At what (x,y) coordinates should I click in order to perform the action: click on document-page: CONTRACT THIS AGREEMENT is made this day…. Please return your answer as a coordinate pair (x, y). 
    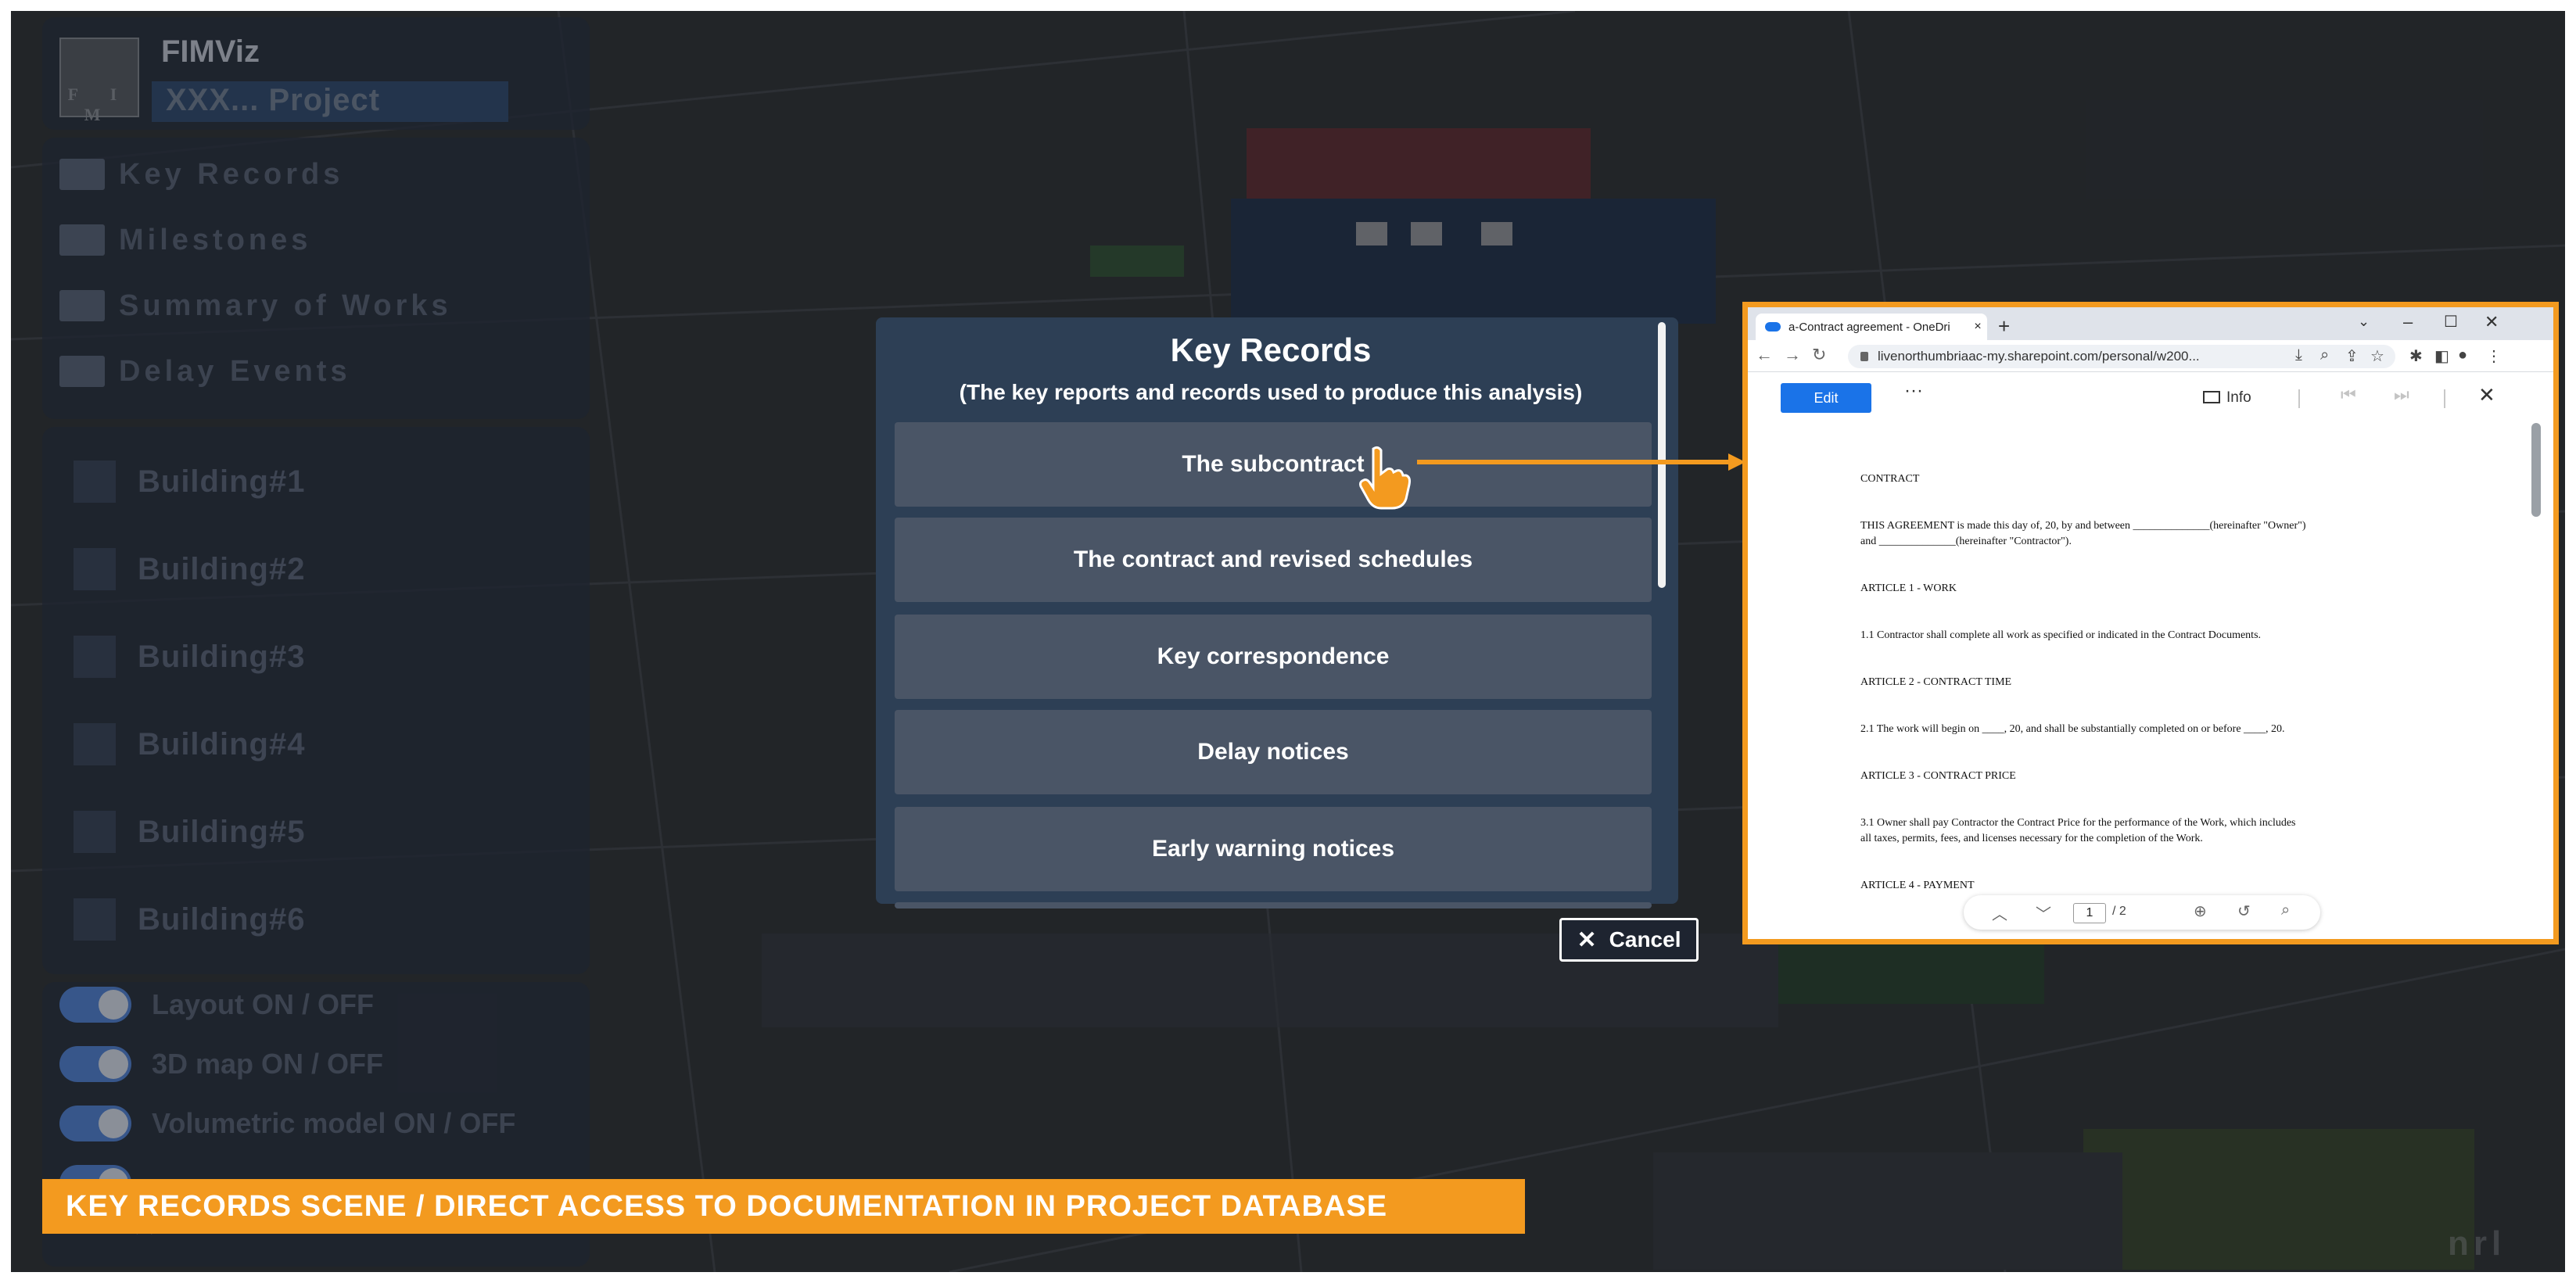
    Looking at the image, I should click on (2139, 678).